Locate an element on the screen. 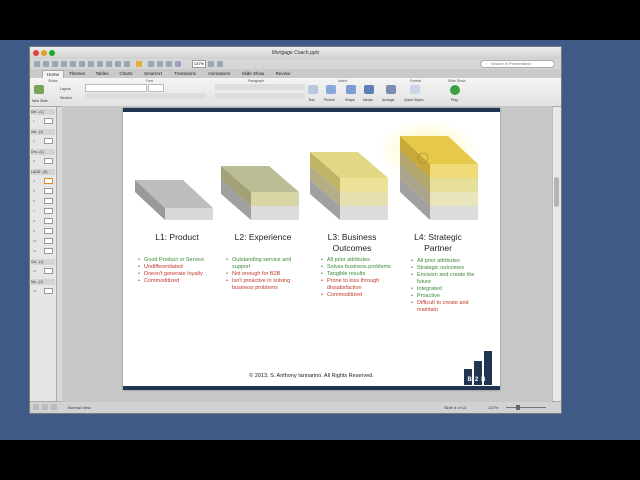  tab-themes: Themes is located at coordinates (77, 74).